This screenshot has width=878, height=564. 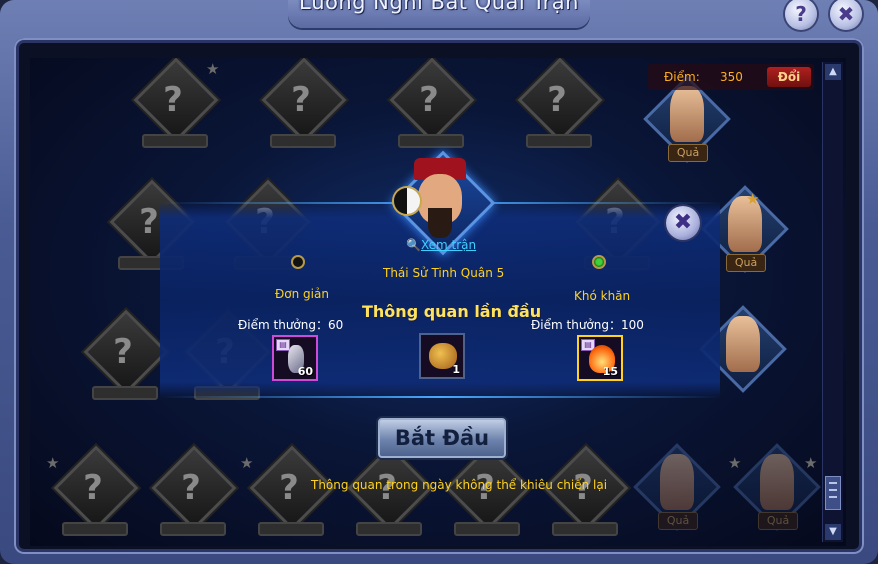 I want to click on score-value: 350, so click(x=731, y=77).